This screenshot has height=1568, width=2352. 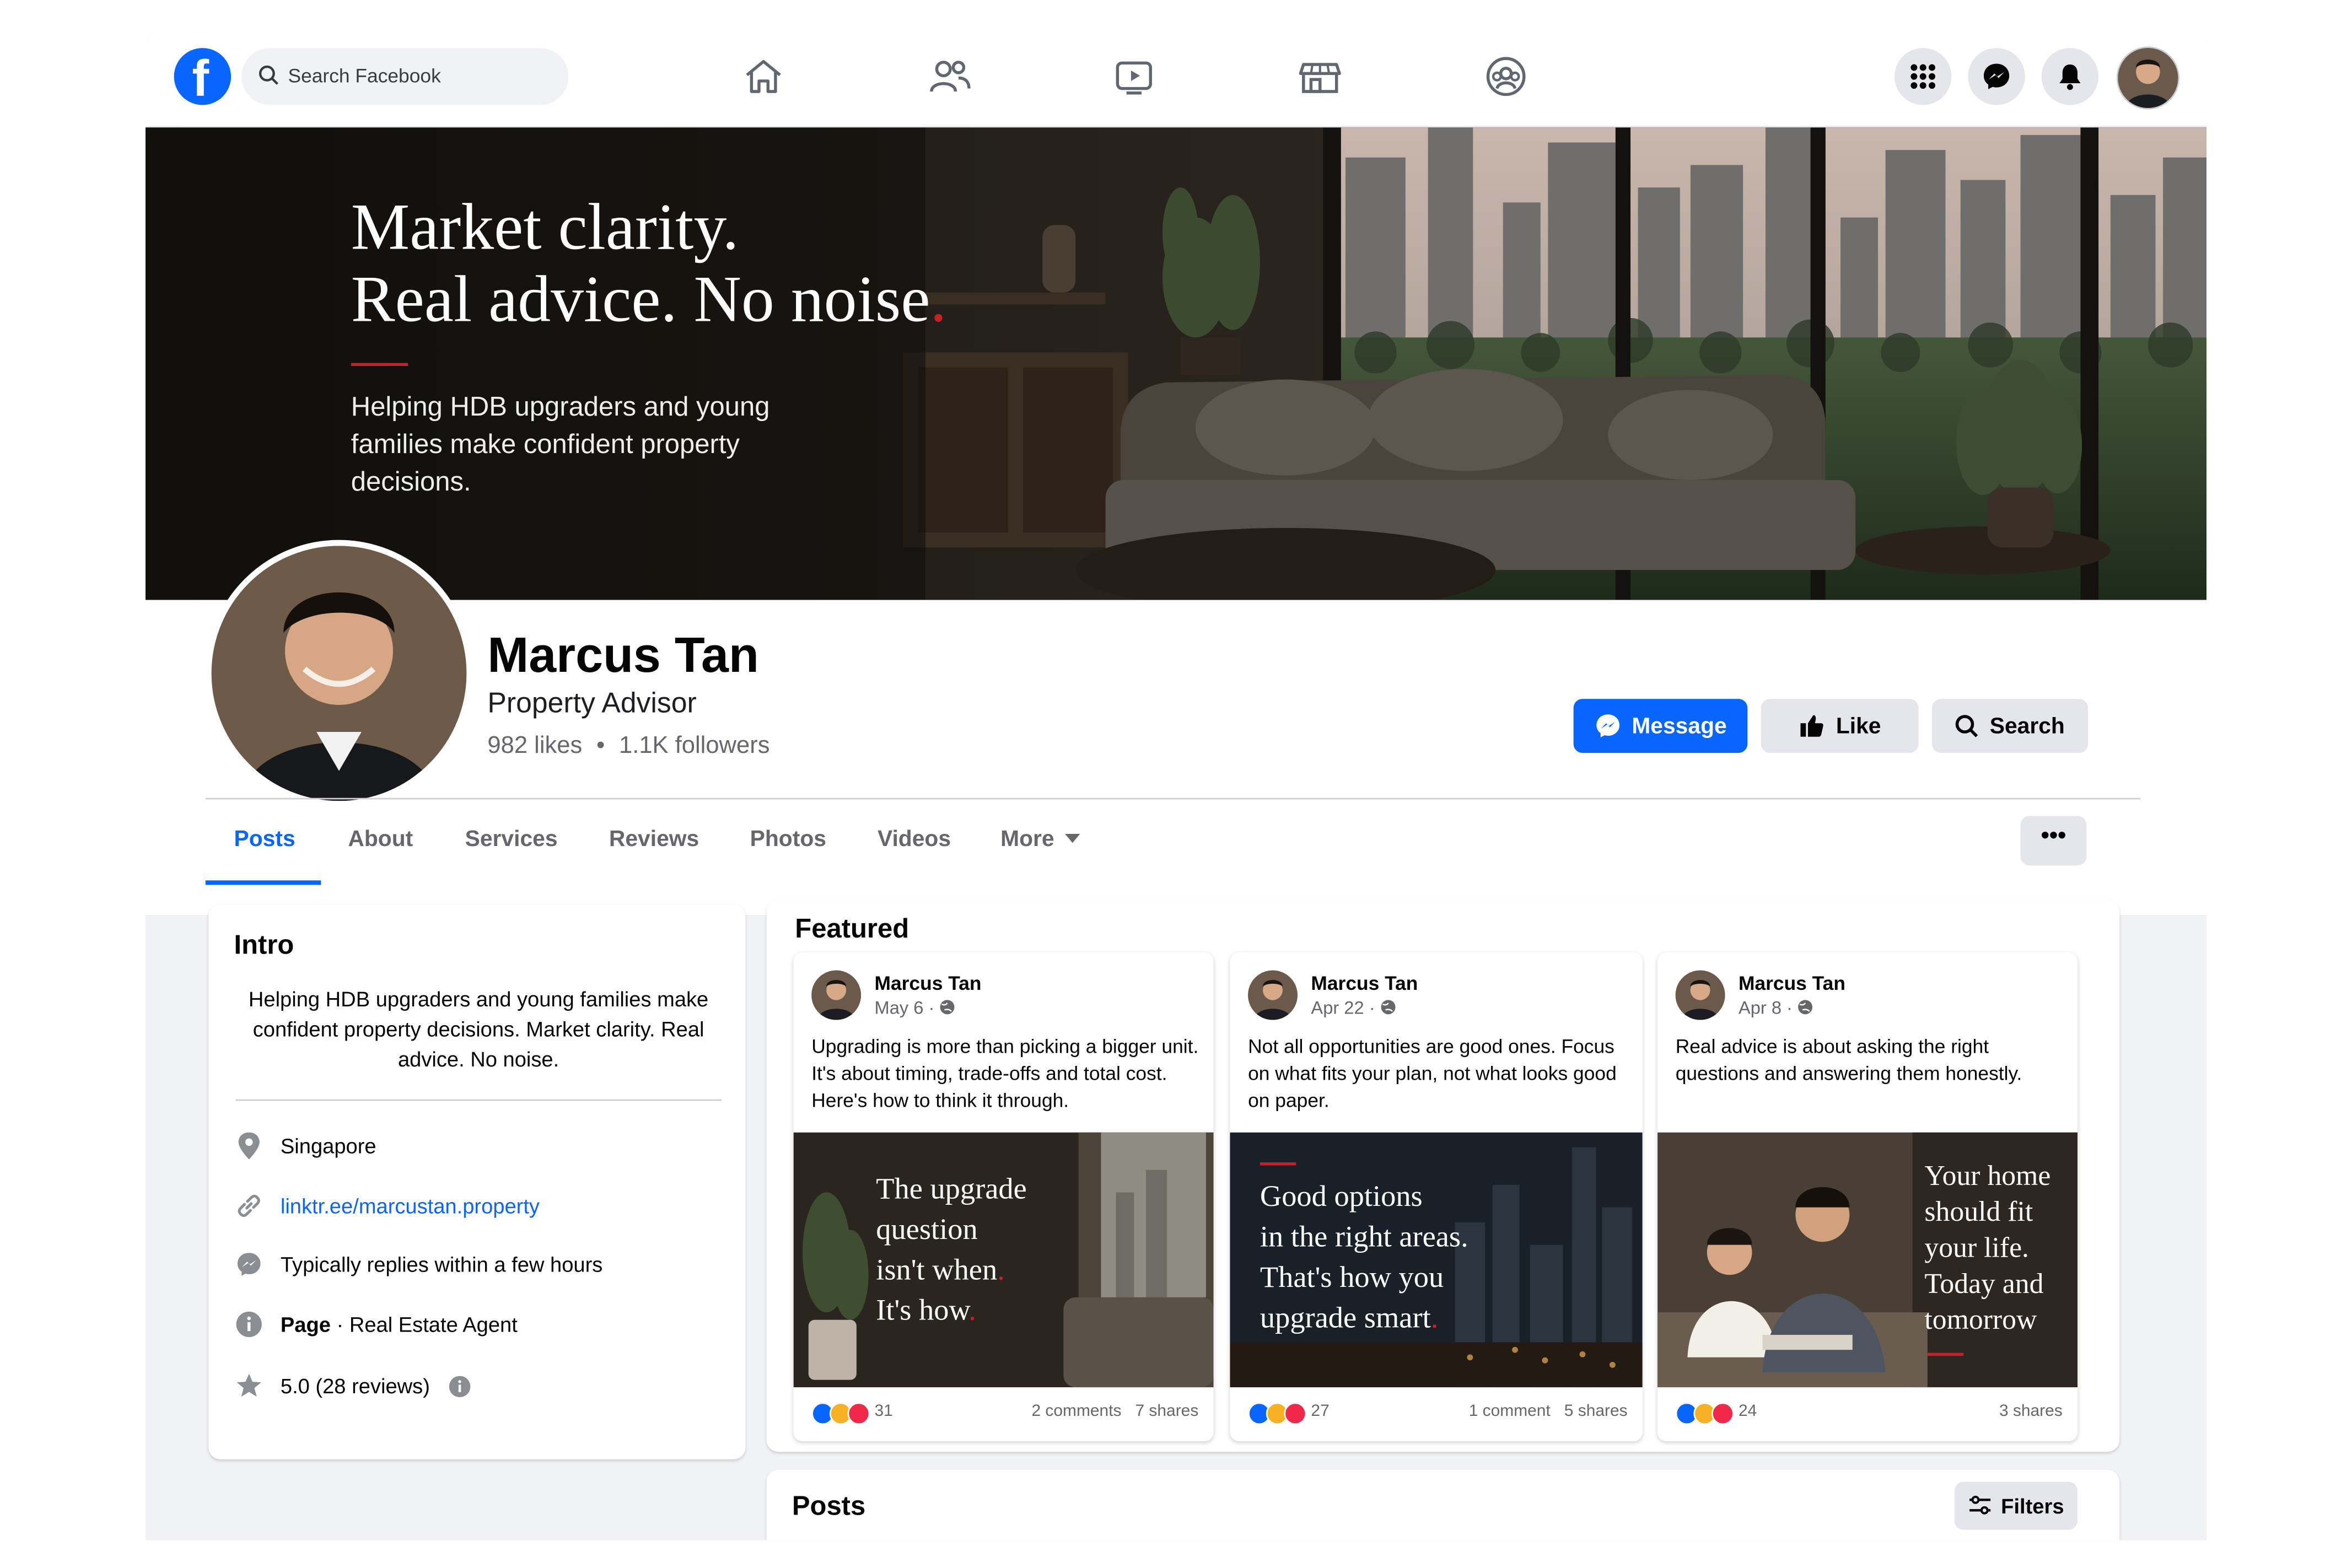 I want to click on filters-label: Filters, so click(x=2032, y=1506).